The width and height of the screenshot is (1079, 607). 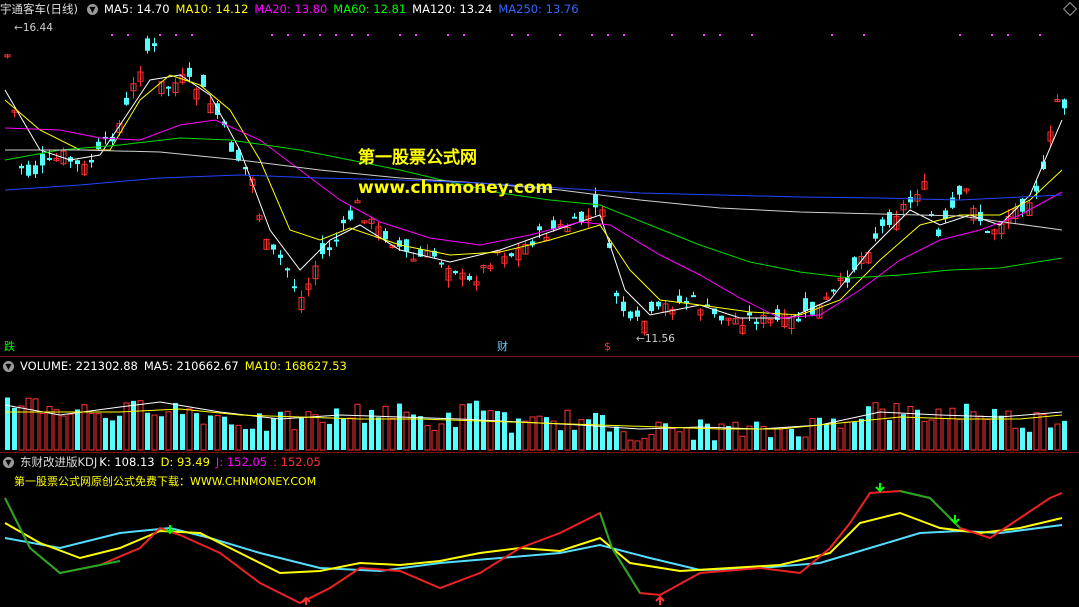 I want to click on event-marker-dividend: $, so click(x=607, y=347).